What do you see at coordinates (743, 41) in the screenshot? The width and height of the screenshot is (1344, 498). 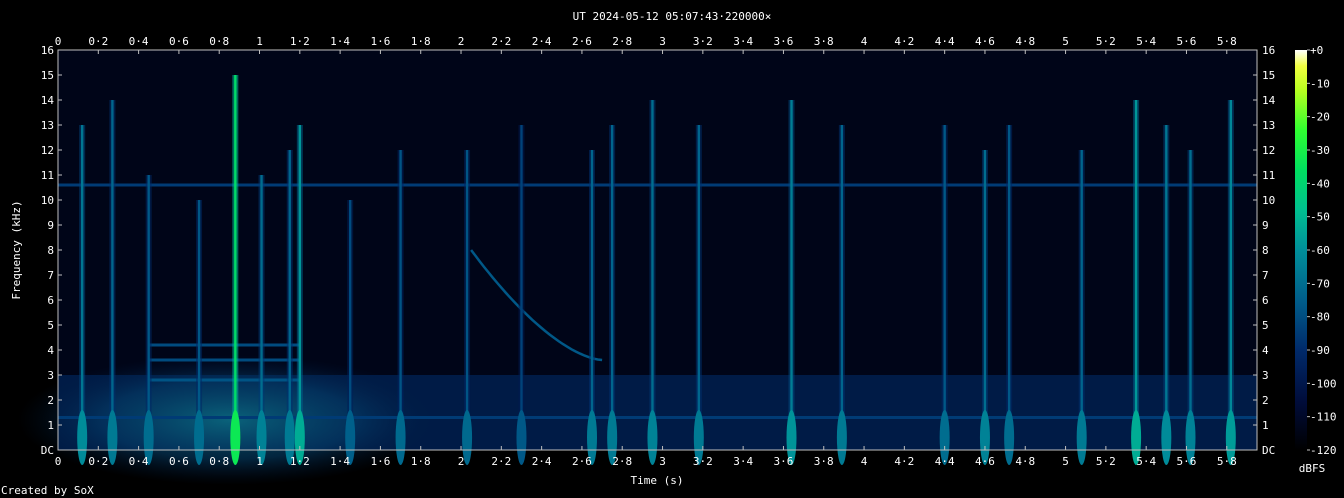 I see `top-tick-label: 3·4` at bounding box center [743, 41].